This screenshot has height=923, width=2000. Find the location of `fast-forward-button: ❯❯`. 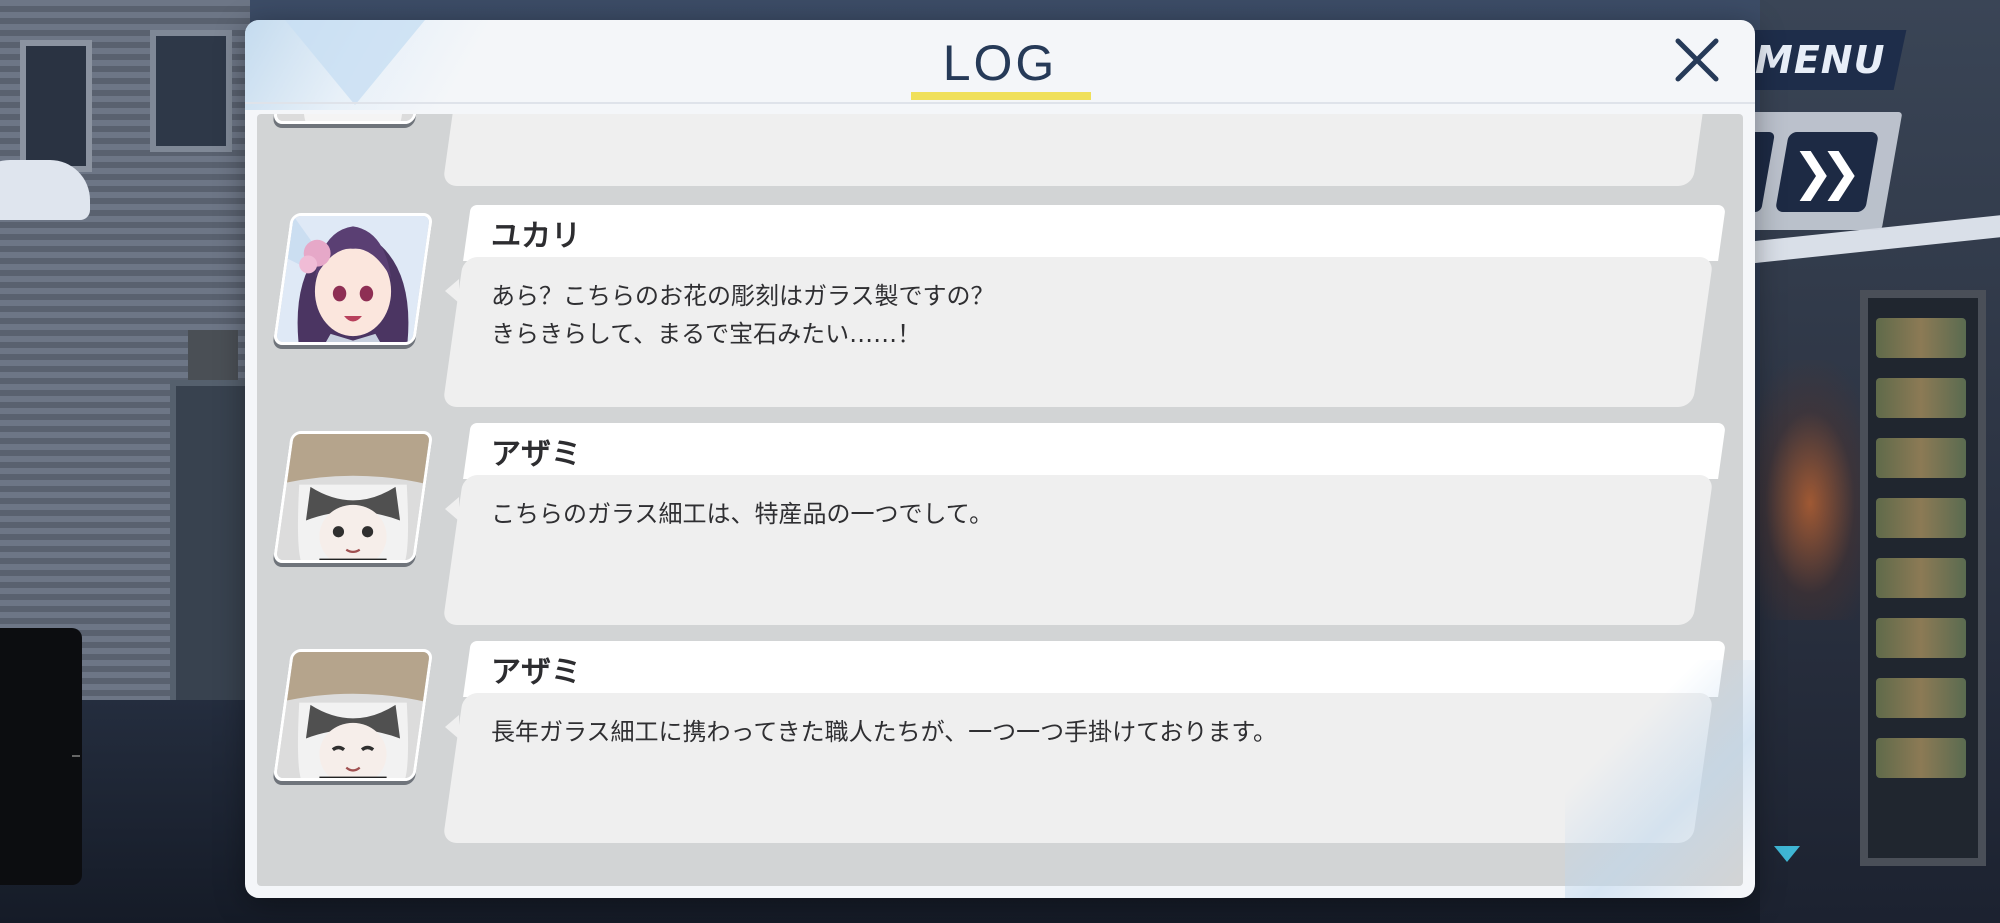

fast-forward-button: ❯❯ is located at coordinates (1827, 172).